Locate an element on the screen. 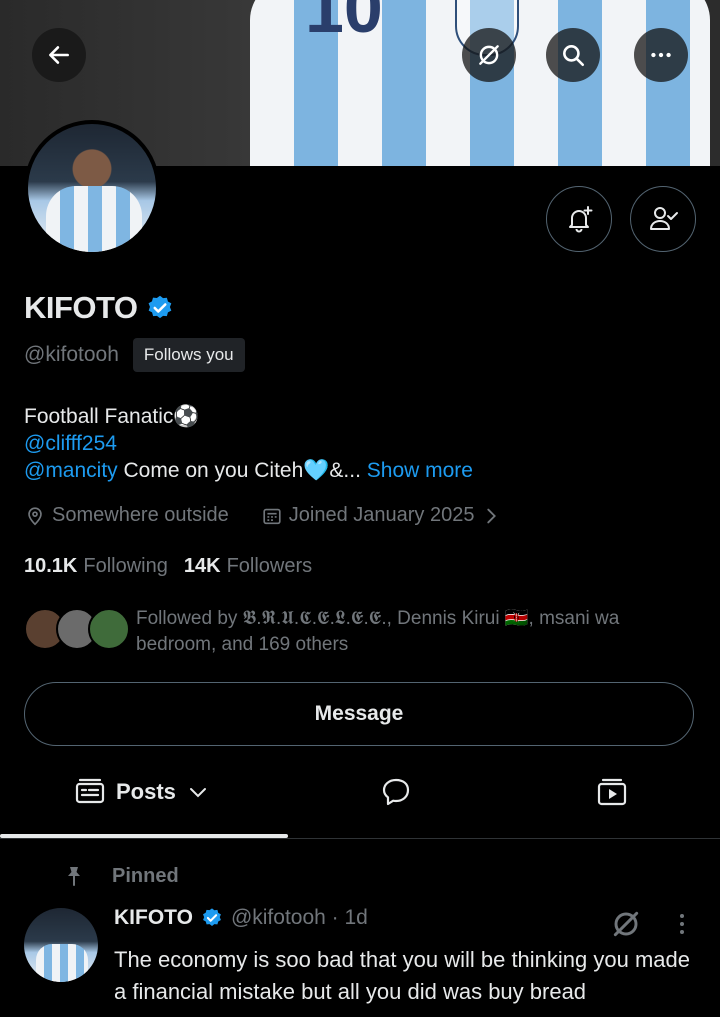 The width and height of the screenshot is (720, 1017). tweet-handle-time: @kifotooh · 1d is located at coordinates (299, 917).